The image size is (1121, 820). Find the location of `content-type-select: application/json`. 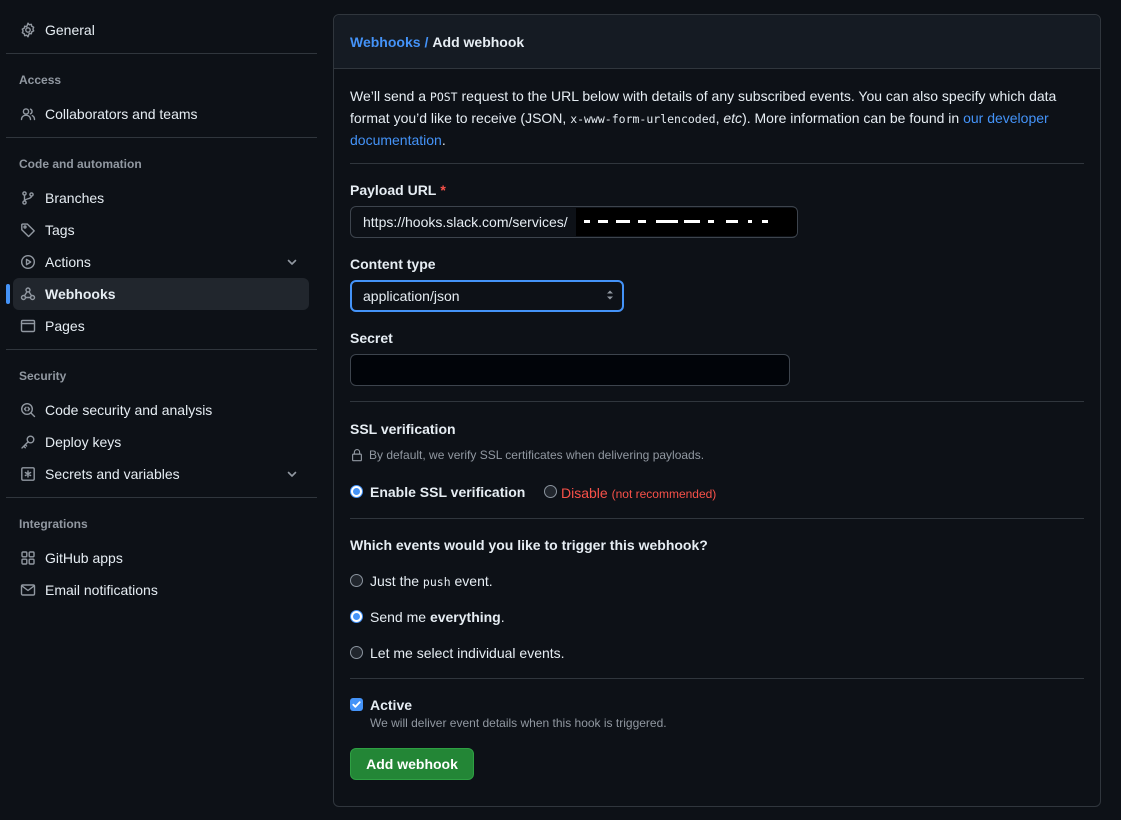

content-type-select: application/json is located at coordinates (487, 296).